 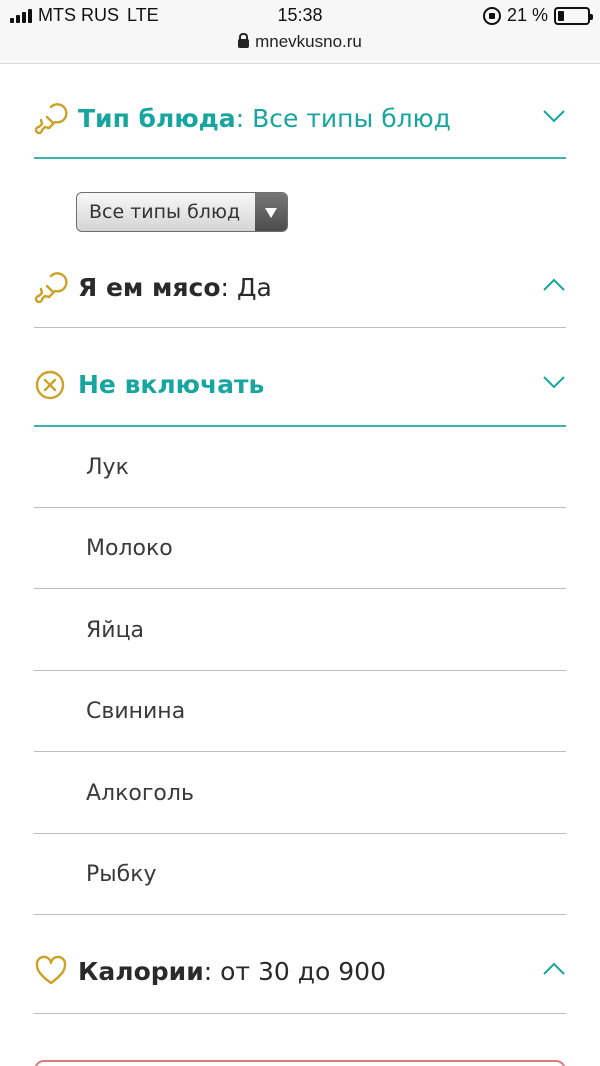 What do you see at coordinates (136, 711) in the screenshot?
I see `list-item-label: Свинина` at bounding box center [136, 711].